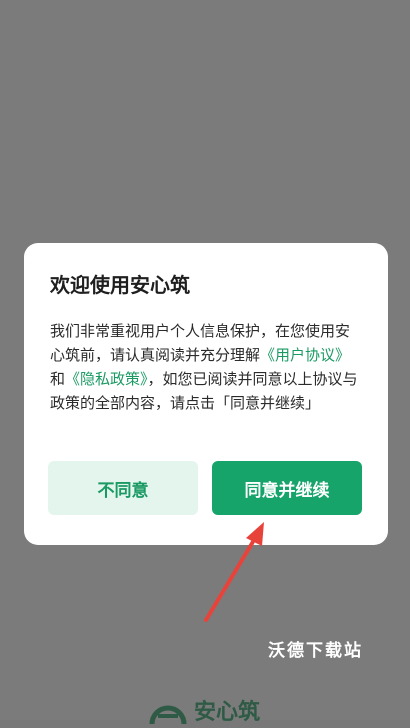  I want to click on logo-text: 安心筑, so click(227, 712).